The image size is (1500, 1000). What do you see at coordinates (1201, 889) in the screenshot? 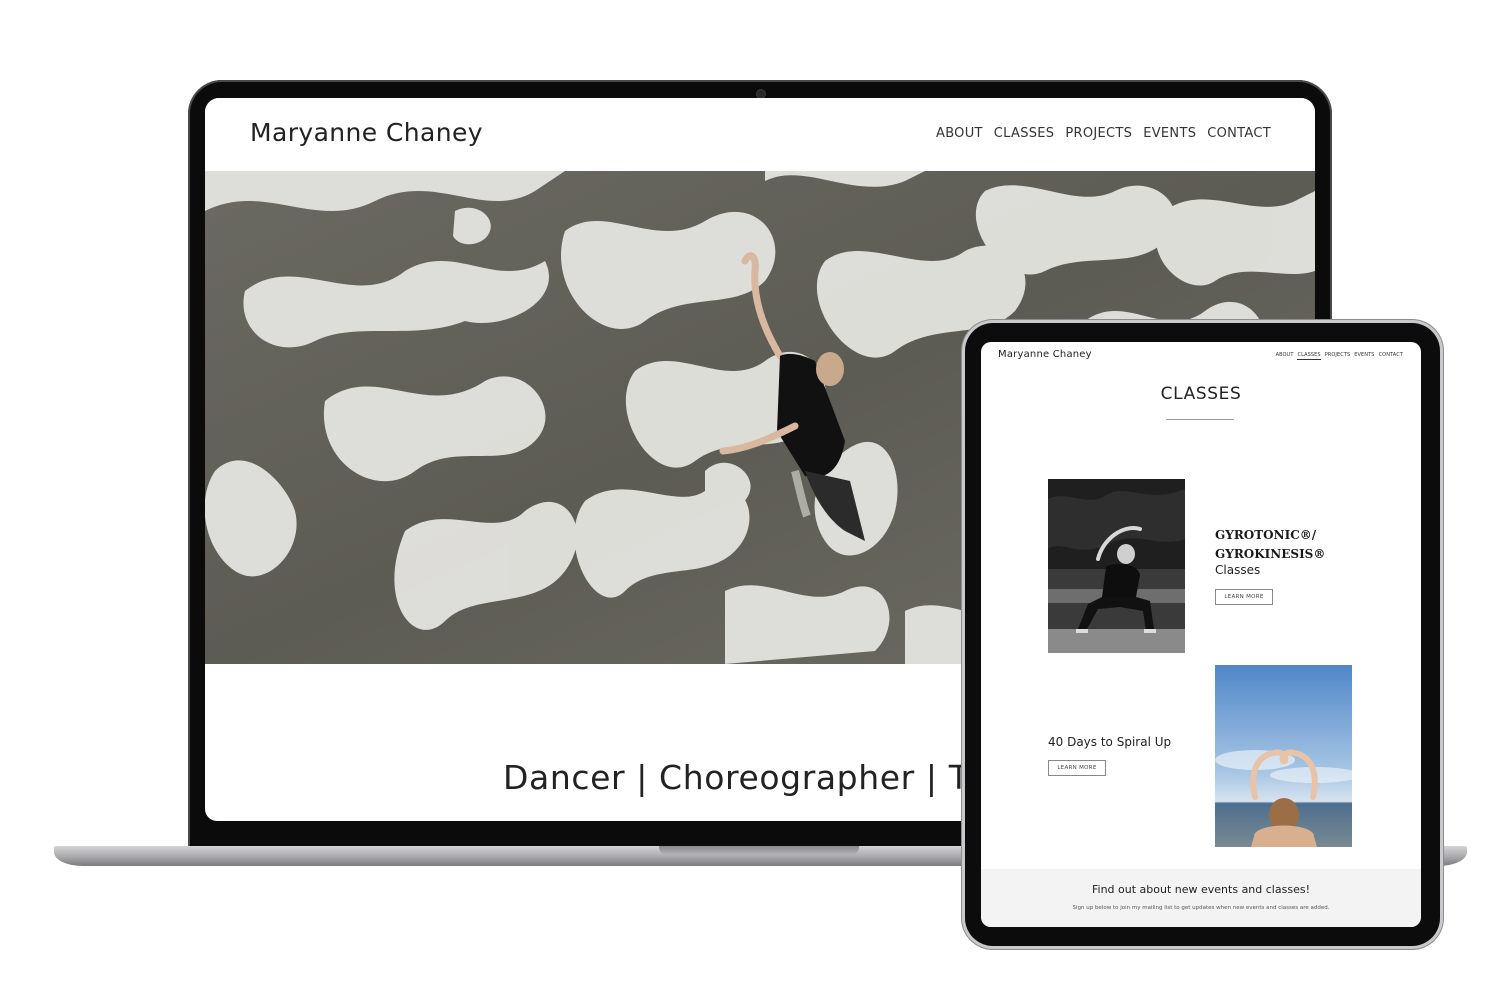
I see `newsletter-title: Find out about new events and classes!` at bounding box center [1201, 889].